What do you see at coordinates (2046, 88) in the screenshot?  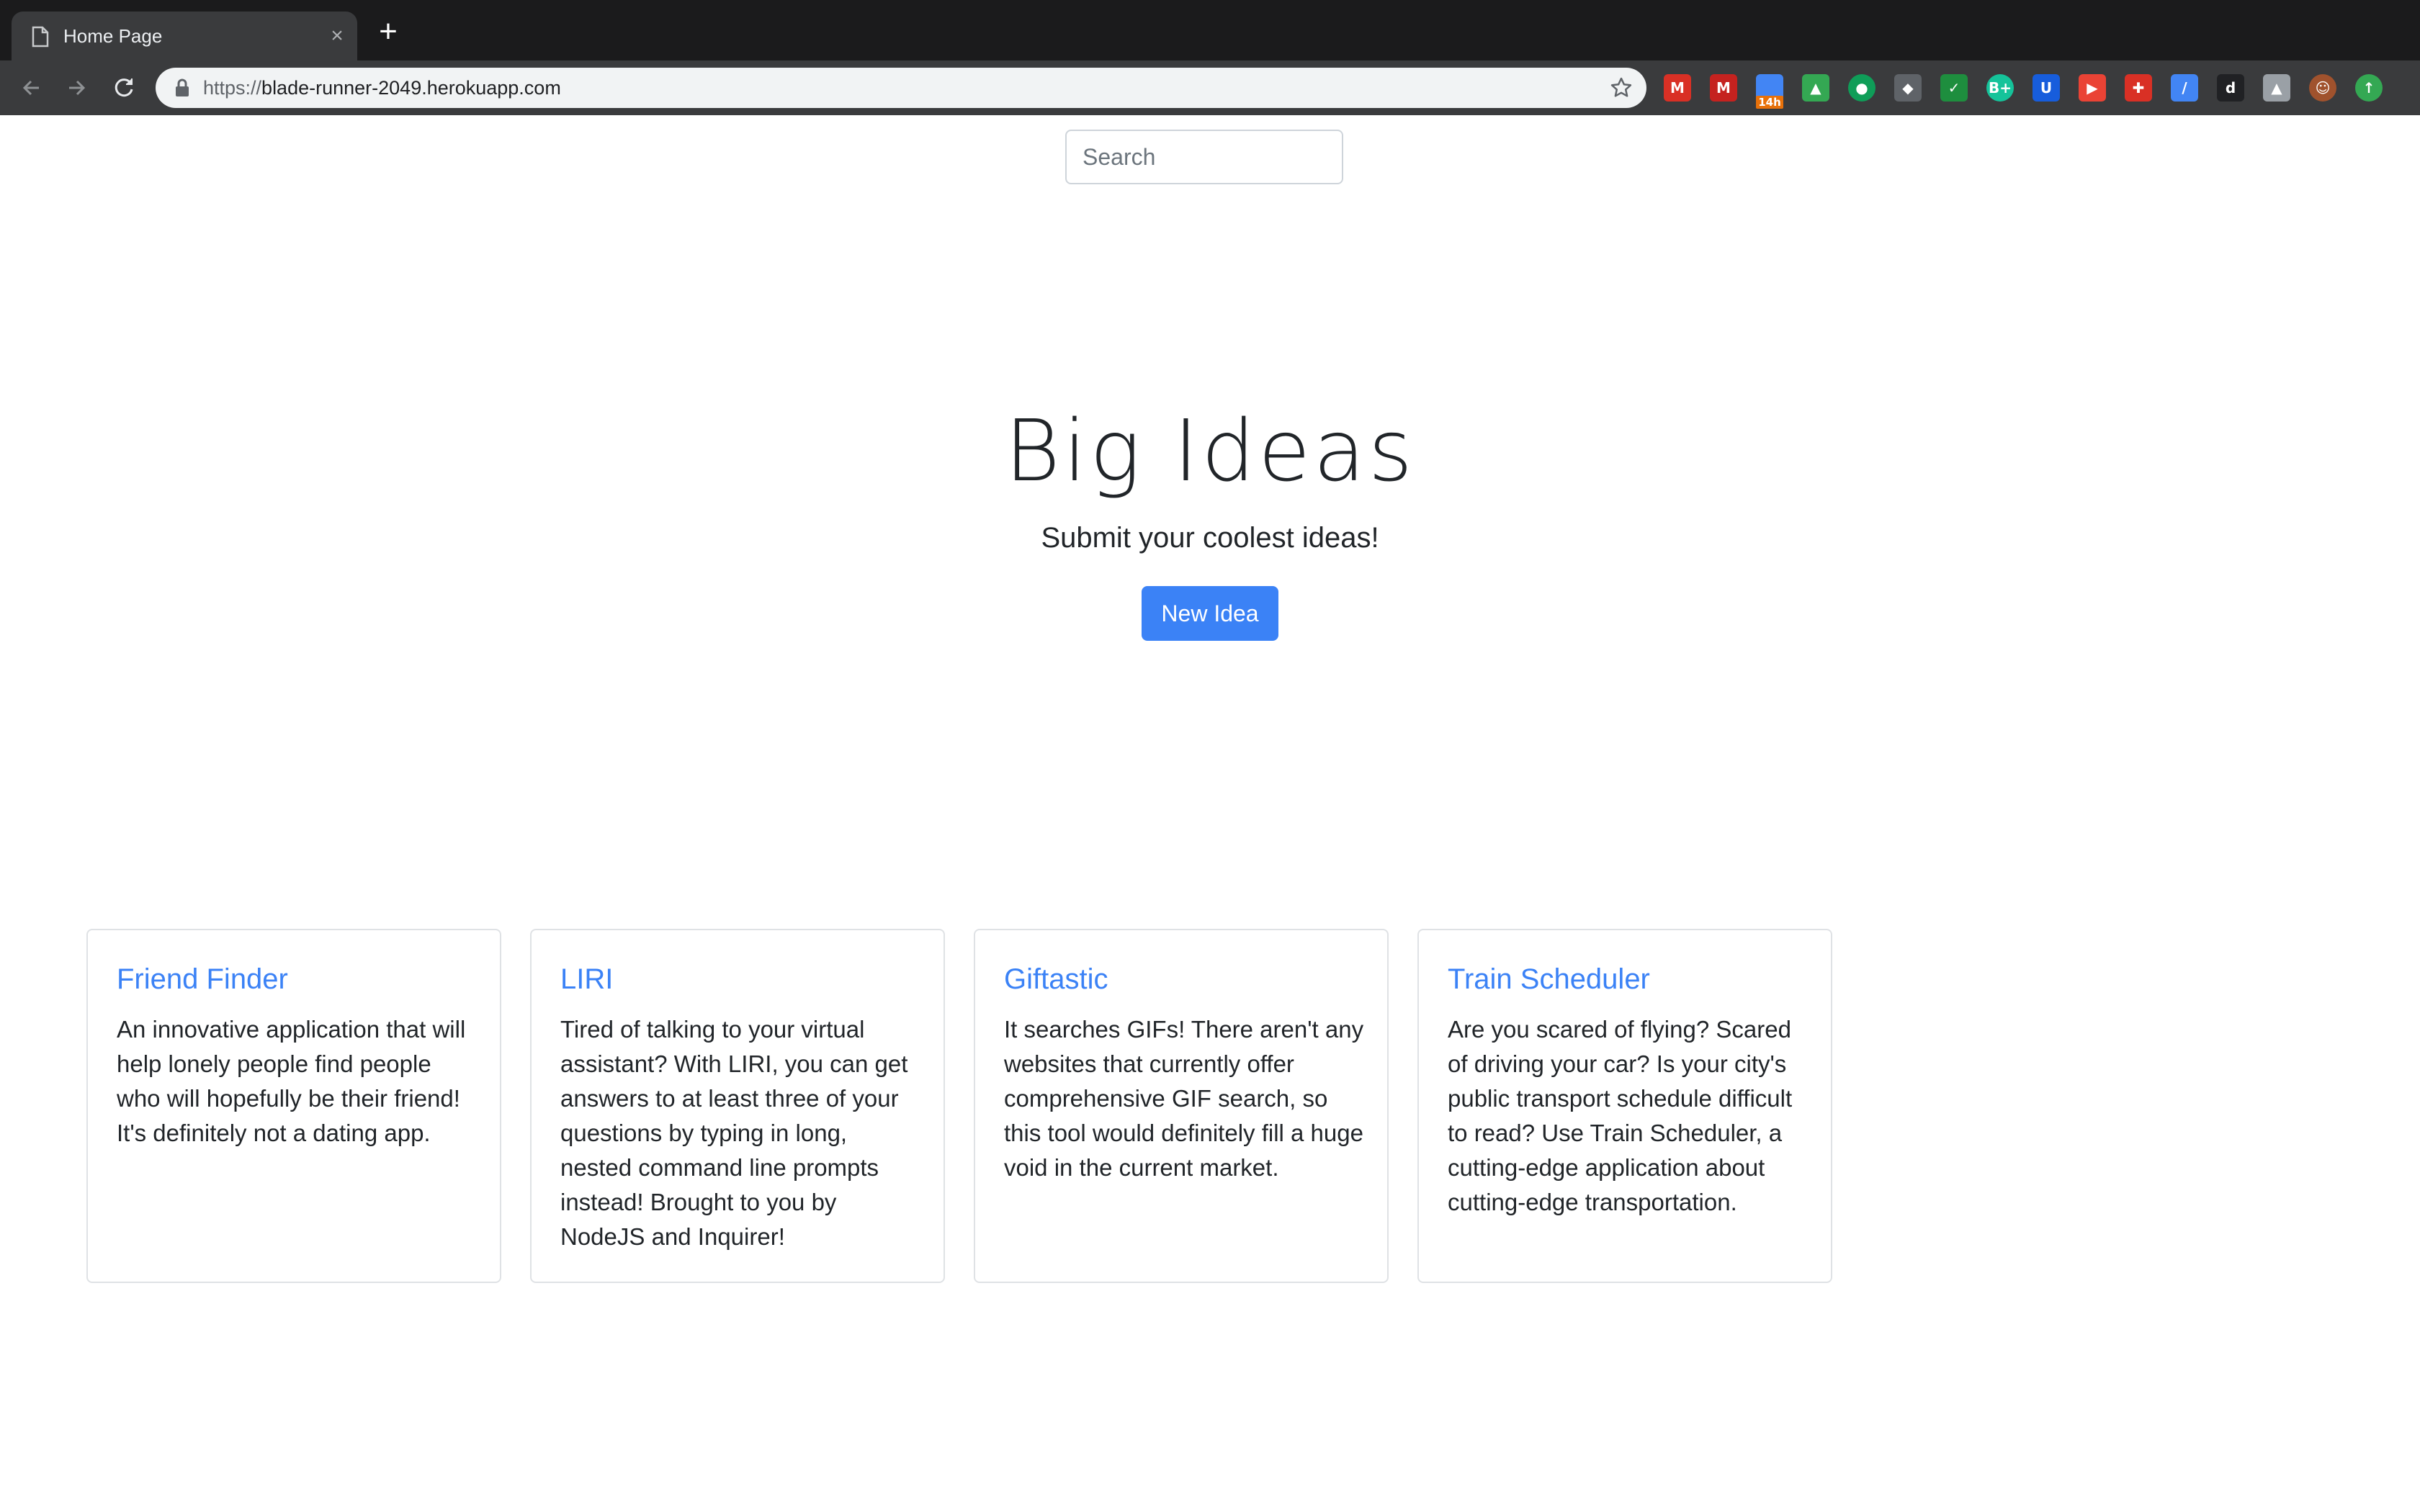 I see `bitwarden-icon: U` at bounding box center [2046, 88].